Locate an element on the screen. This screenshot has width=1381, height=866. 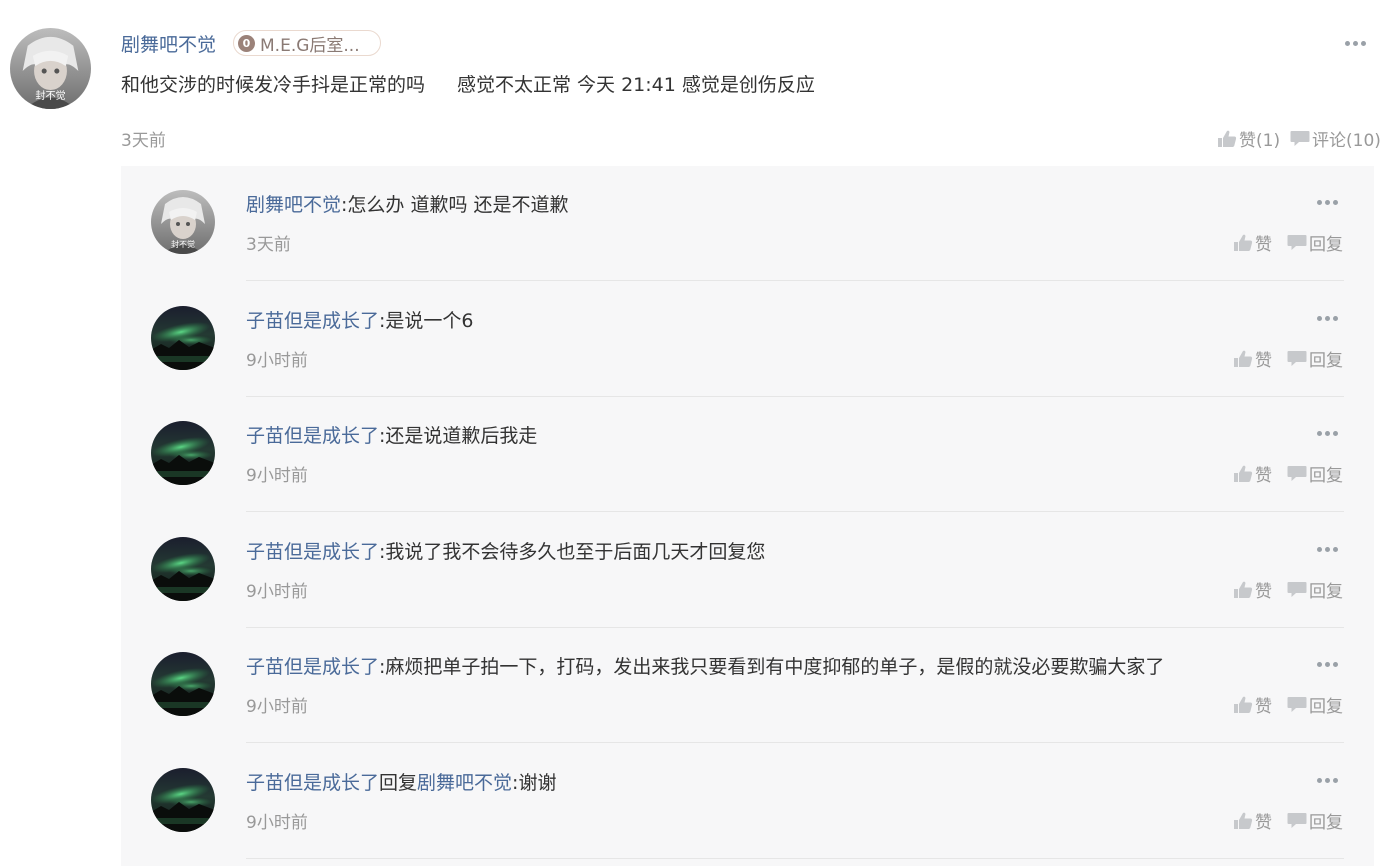
comment-line: 剧舞吧不觉:怎么办 道歉吗 还是不道歉 is located at coordinates (407, 203).